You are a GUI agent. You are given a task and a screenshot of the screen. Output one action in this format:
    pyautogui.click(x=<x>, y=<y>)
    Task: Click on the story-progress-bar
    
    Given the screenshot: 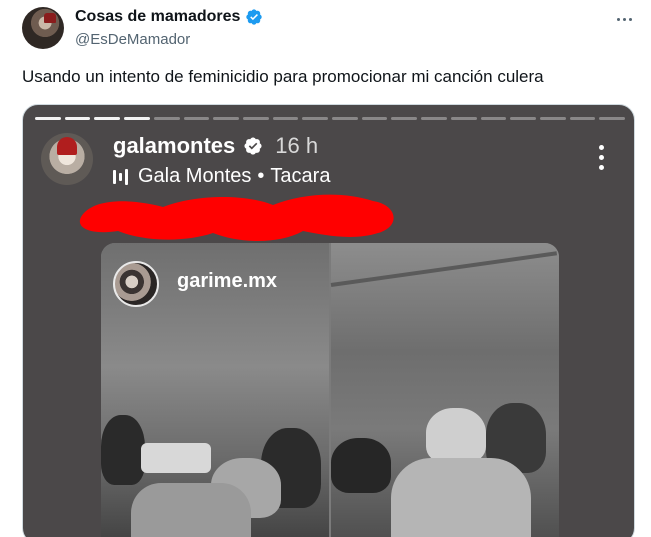 What is the action you would take?
    pyautogui.click(x=330, y=118)
    